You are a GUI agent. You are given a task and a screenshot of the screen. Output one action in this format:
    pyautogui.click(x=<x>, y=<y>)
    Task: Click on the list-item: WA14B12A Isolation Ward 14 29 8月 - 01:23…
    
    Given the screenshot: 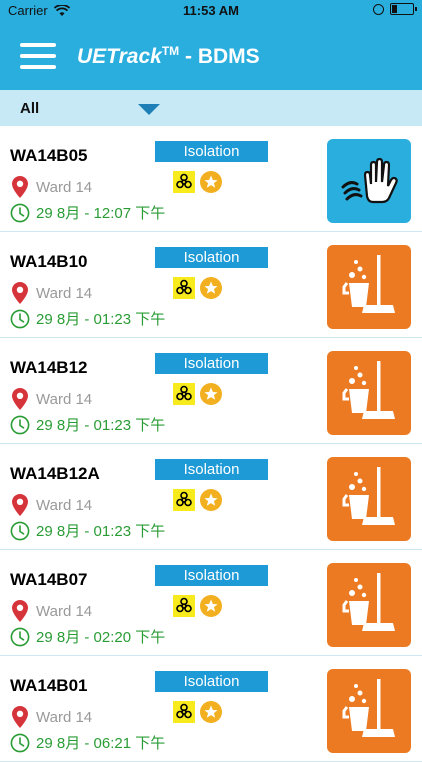 What is the action you would take?
    pyautogui.click(x=211, y=497)
    